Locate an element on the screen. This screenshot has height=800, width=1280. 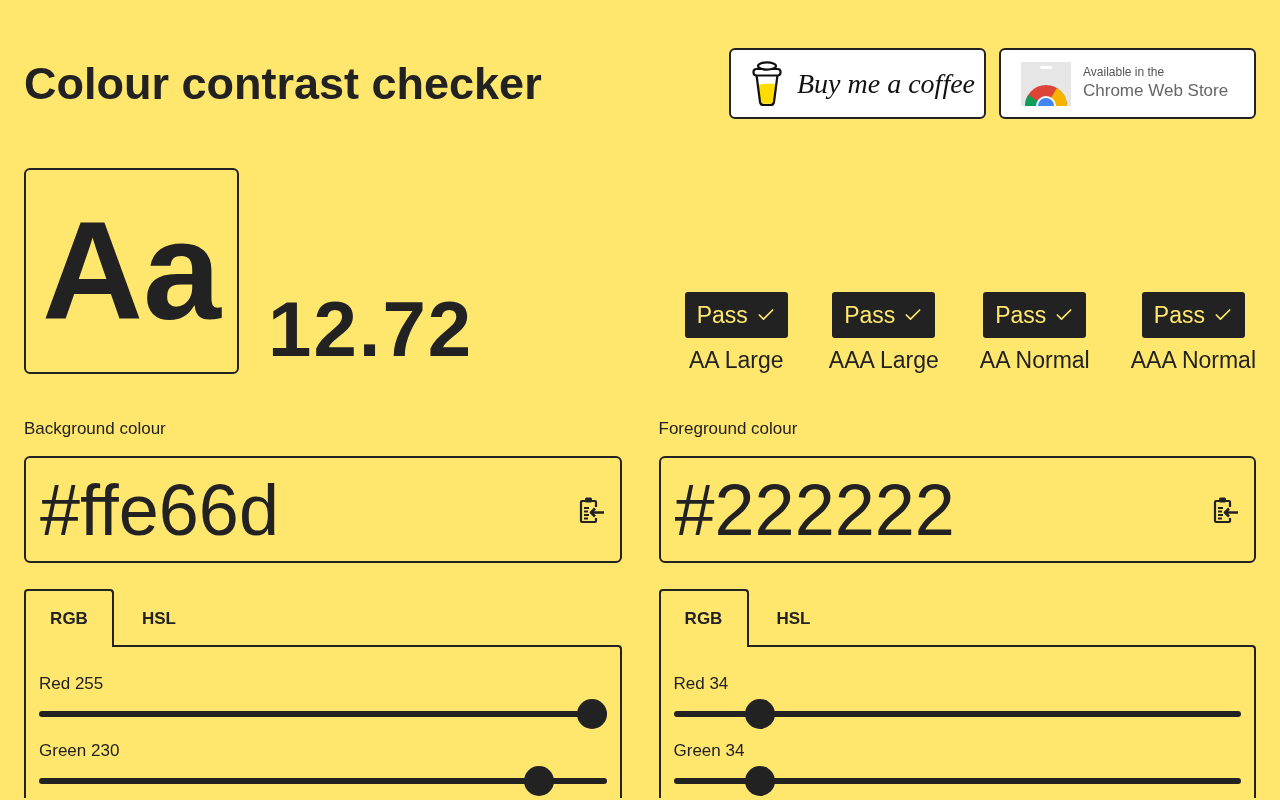
store-bag-icon is located at coordinates (1046, 83).